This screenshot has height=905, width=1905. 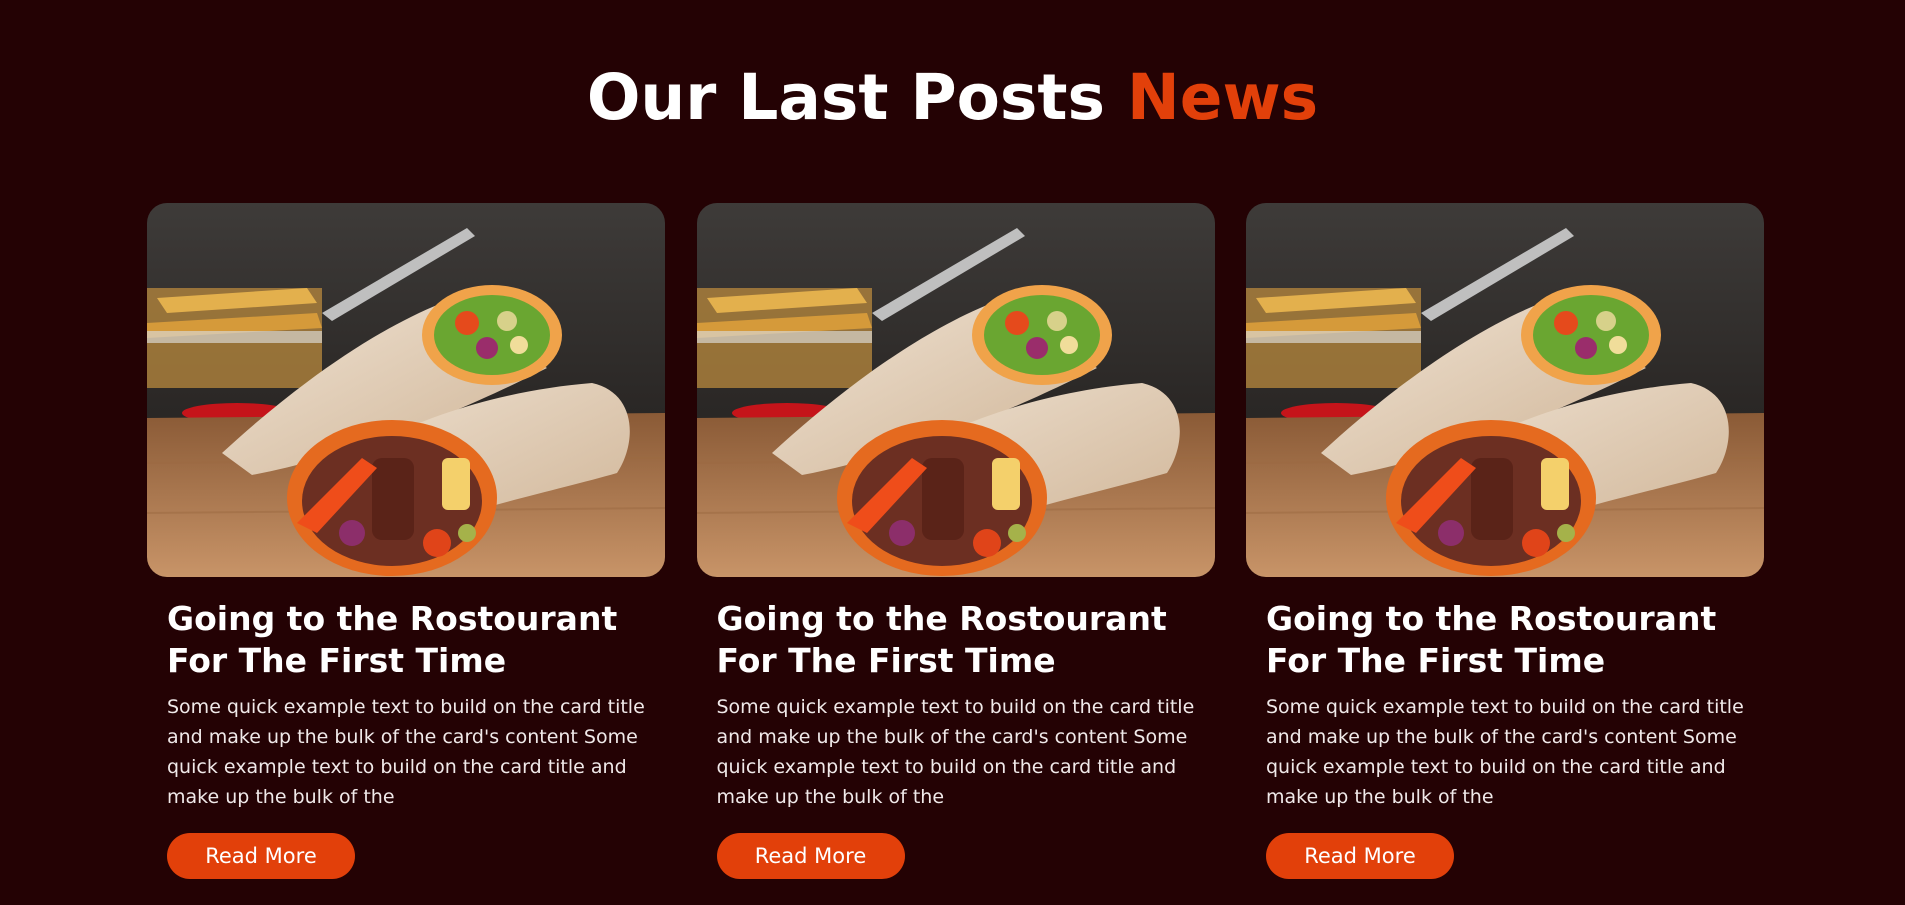 I want to click on section-heading: Our Last Posts News, so click(x=952, y=98).